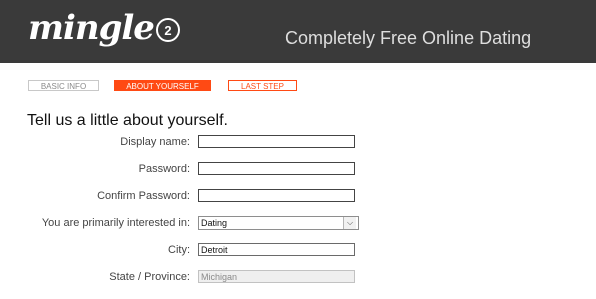  Describe the element at coordinates (155, 142) in the screenshot. I see `display-name-label: Display name:` at that location.